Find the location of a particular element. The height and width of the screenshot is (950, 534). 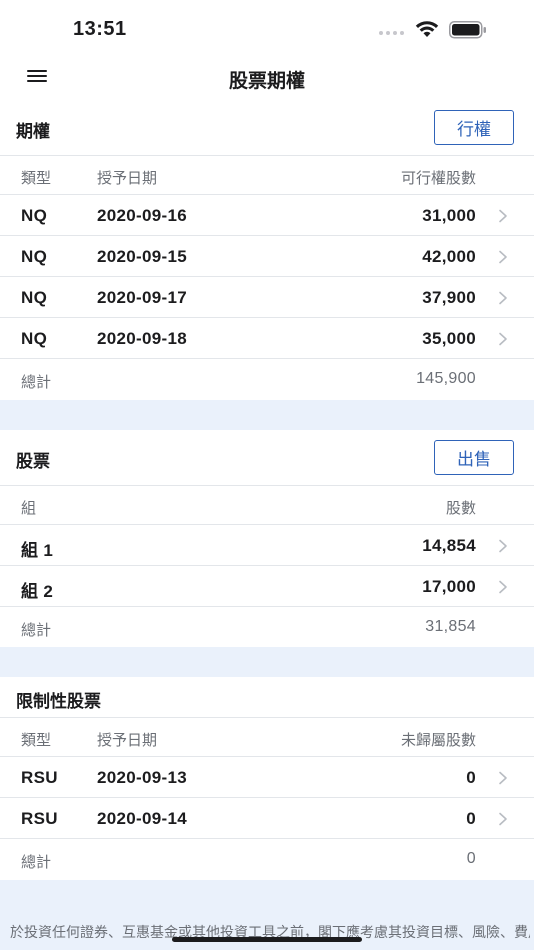

battery-icon is located at coordinates (467, 30).